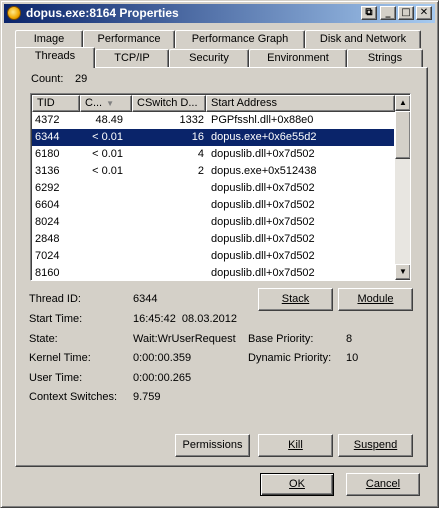 The width and height of the screenshot is (439, 508). Describe the element at coordinates (110, 103) in the screenshot. I see `sort-descending-icon: ▼` at that location.